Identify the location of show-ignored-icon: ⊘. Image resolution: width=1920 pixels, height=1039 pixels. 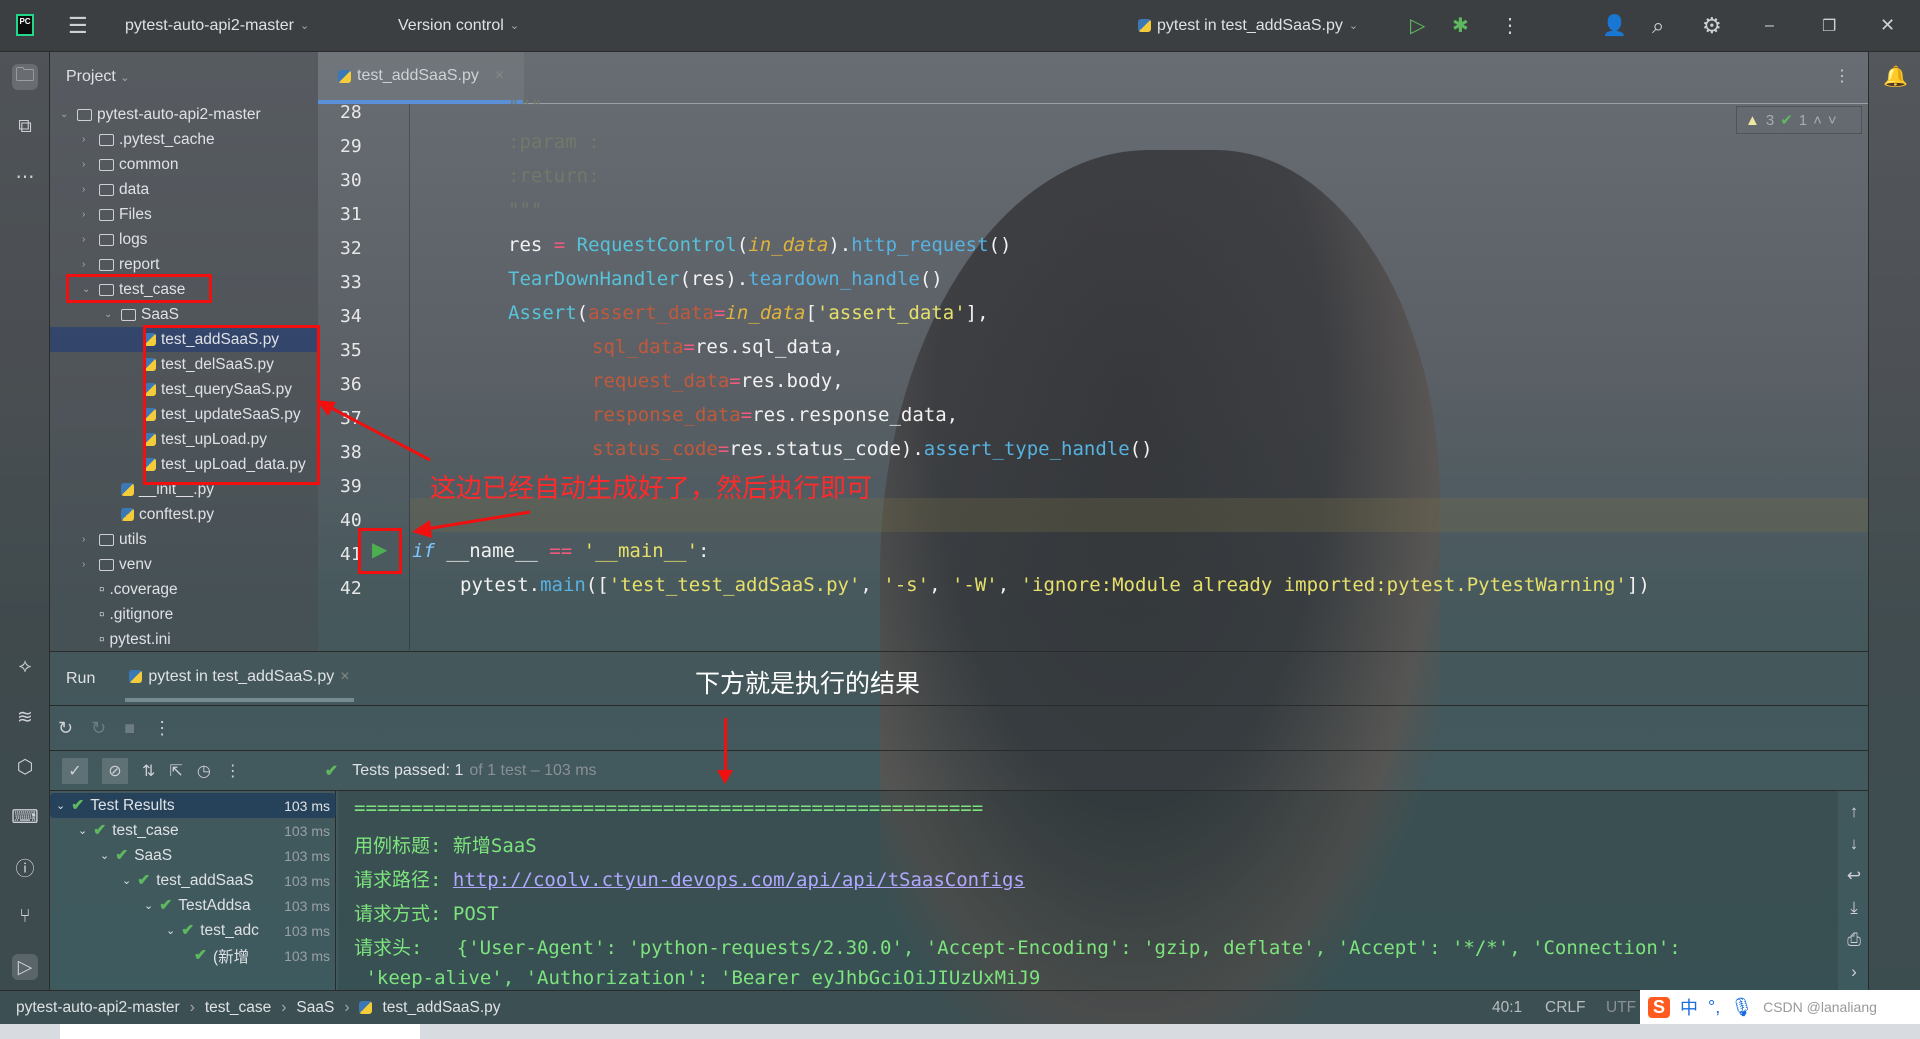
(115, 770).